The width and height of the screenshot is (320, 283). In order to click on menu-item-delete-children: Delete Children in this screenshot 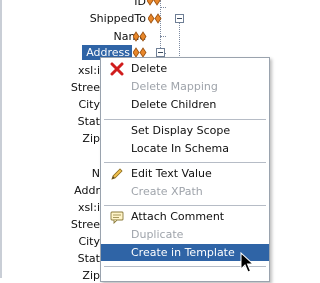, I will do `click(185, 104)`.